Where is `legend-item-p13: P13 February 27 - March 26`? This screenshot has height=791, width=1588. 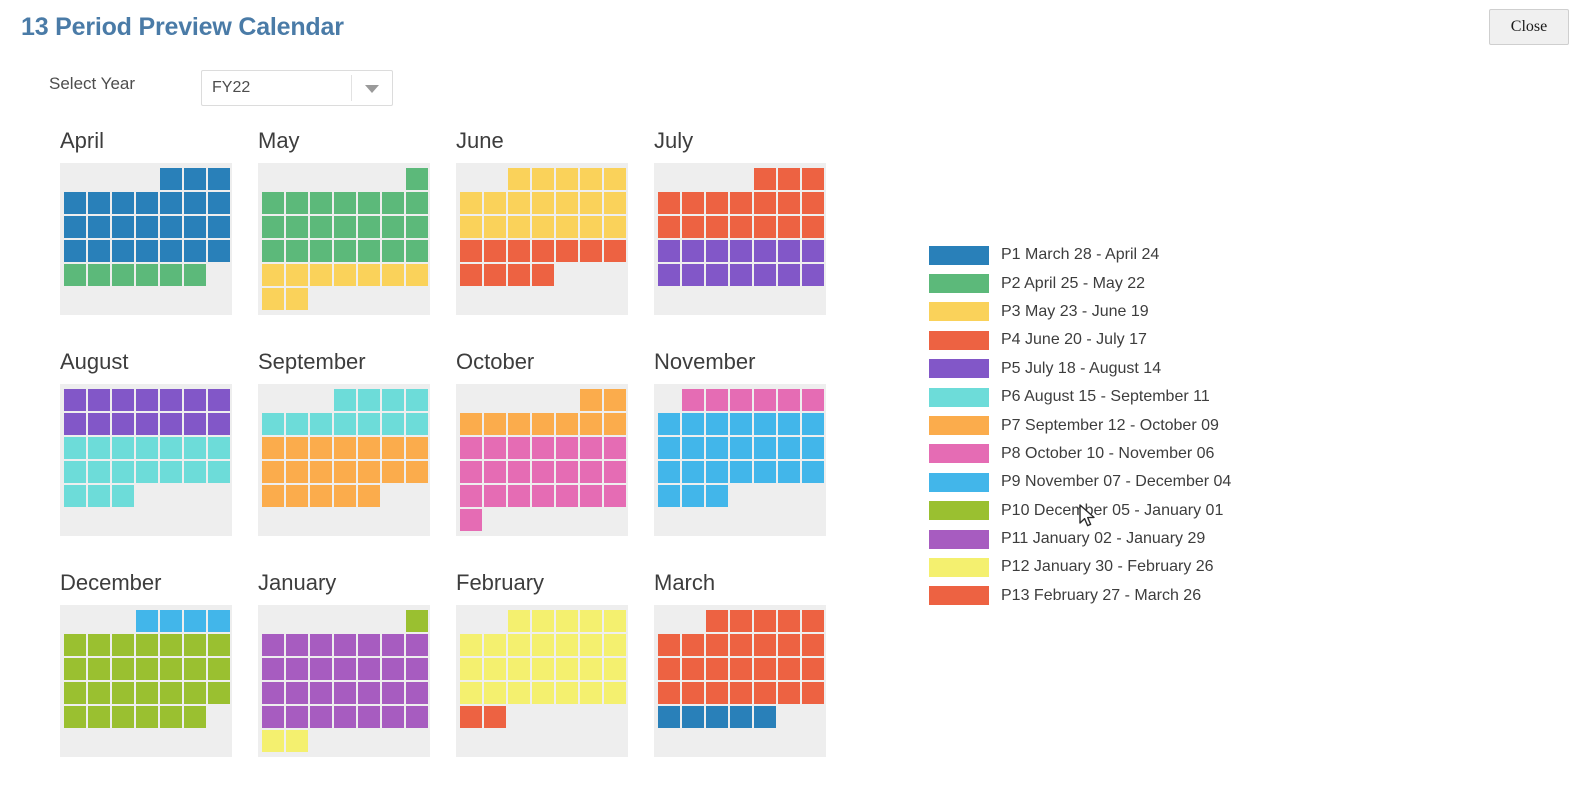
legend-item-p13: P13 February 27 - March 26 is located at coordinates (1080, 596).